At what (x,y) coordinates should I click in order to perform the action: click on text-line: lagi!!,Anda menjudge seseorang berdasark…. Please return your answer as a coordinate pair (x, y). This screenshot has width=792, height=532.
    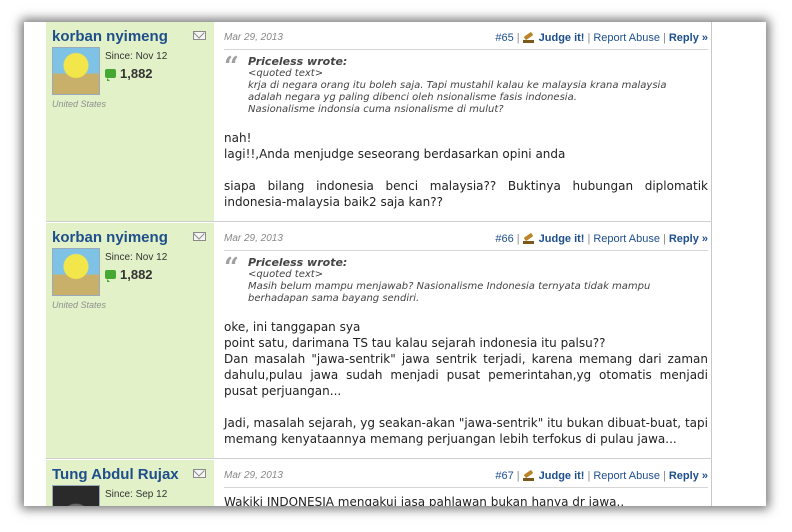
    Looking at the image, I should click on (395, 154).